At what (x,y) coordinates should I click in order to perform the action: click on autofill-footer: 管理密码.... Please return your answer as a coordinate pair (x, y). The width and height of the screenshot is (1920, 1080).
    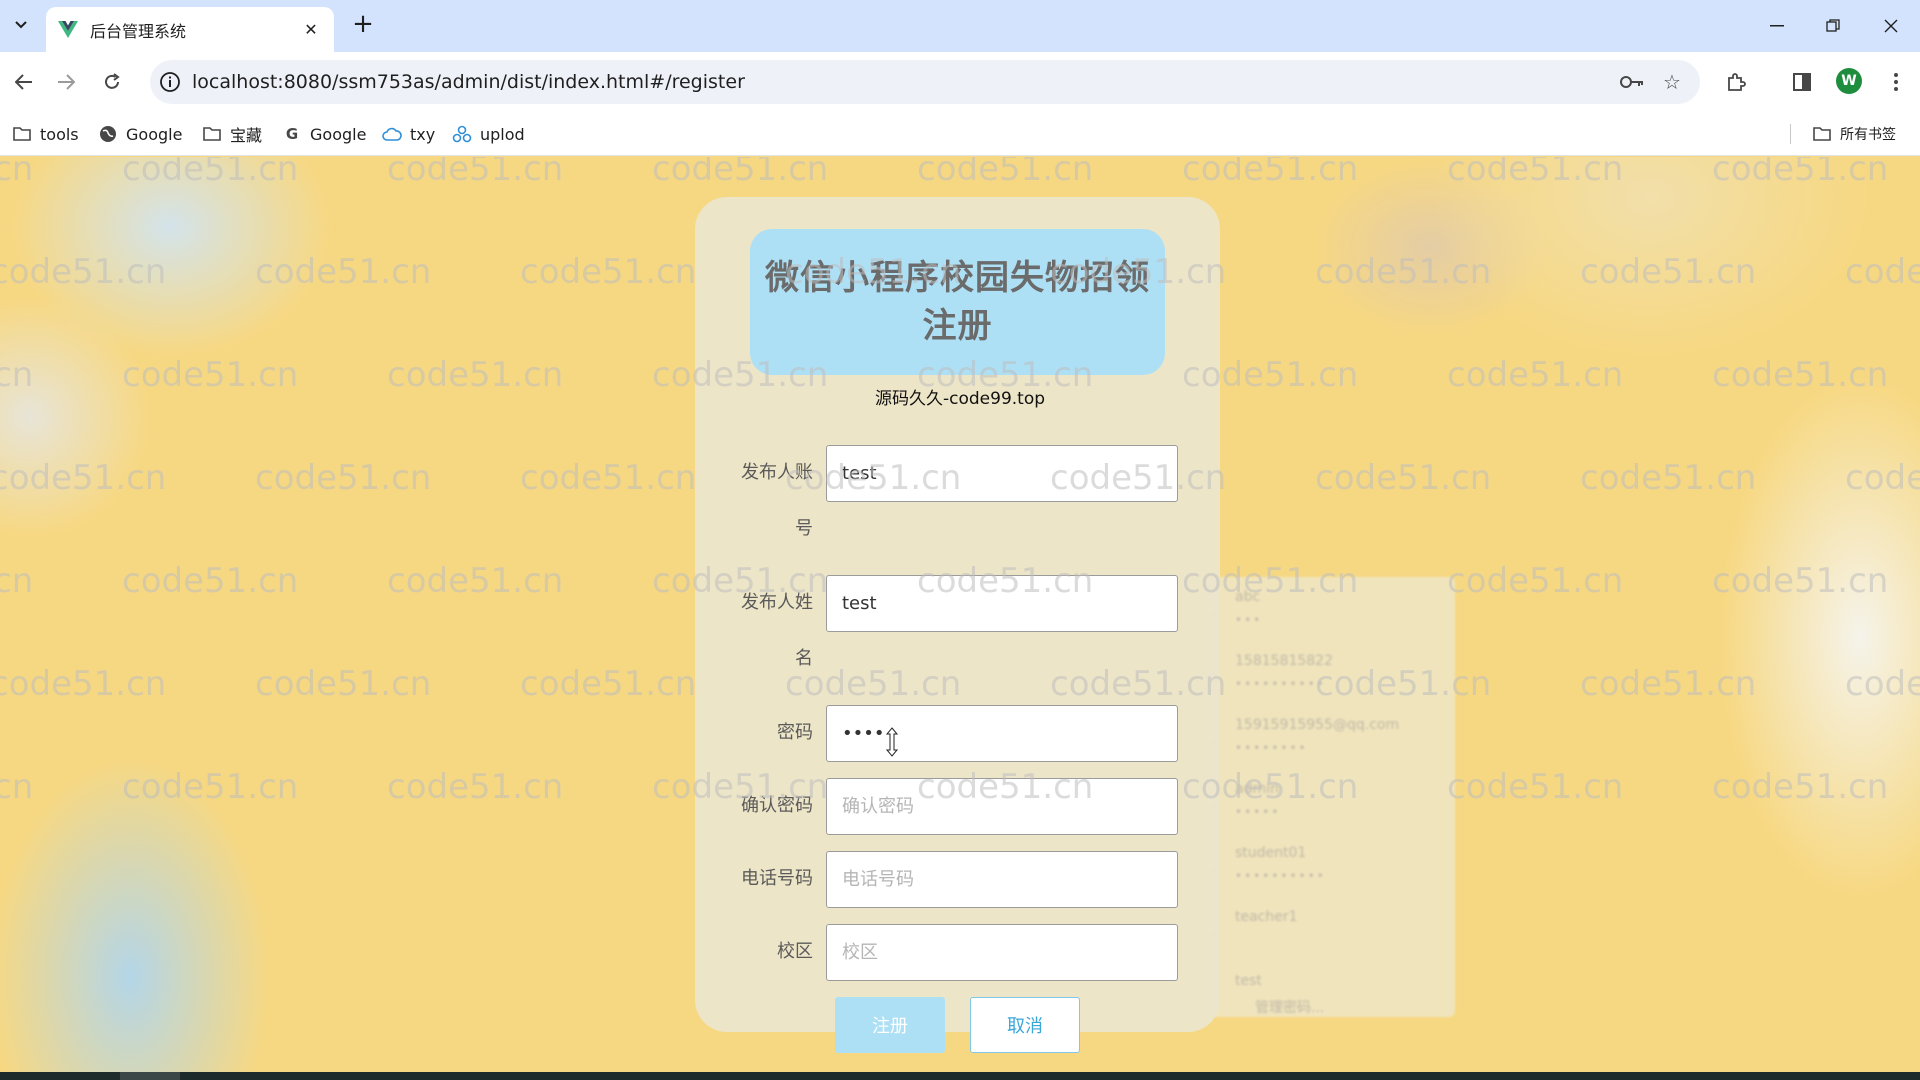
    Looking at the image, I should click on (1290, 1008).